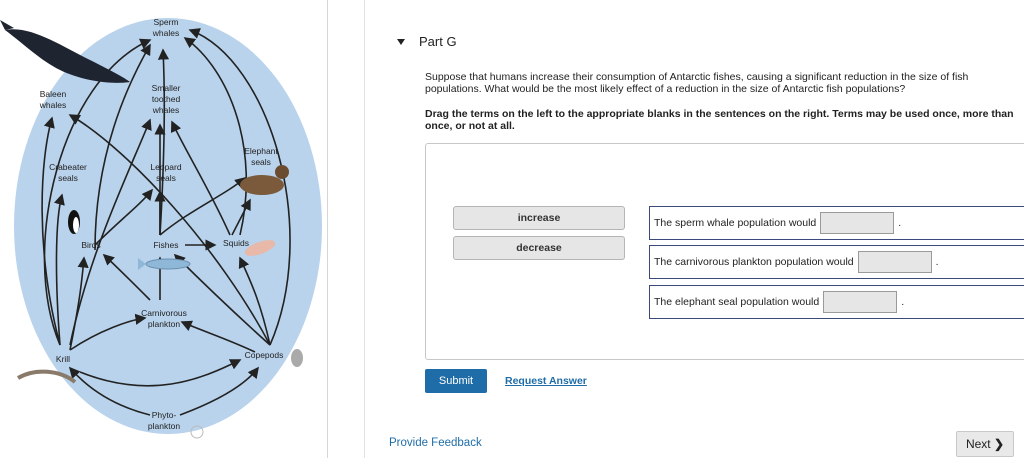  I want to click on submit-button: Submit, so click(456, 381).